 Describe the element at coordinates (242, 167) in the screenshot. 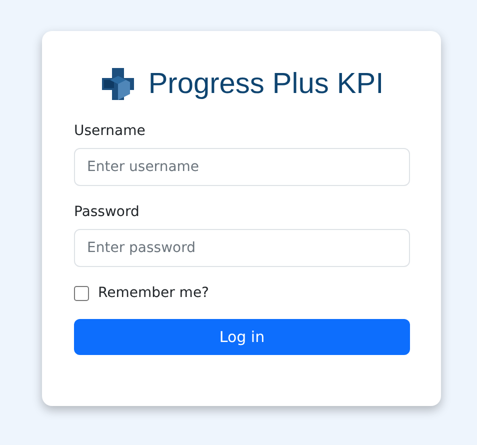

I see `input-field: Enter username` at that location.